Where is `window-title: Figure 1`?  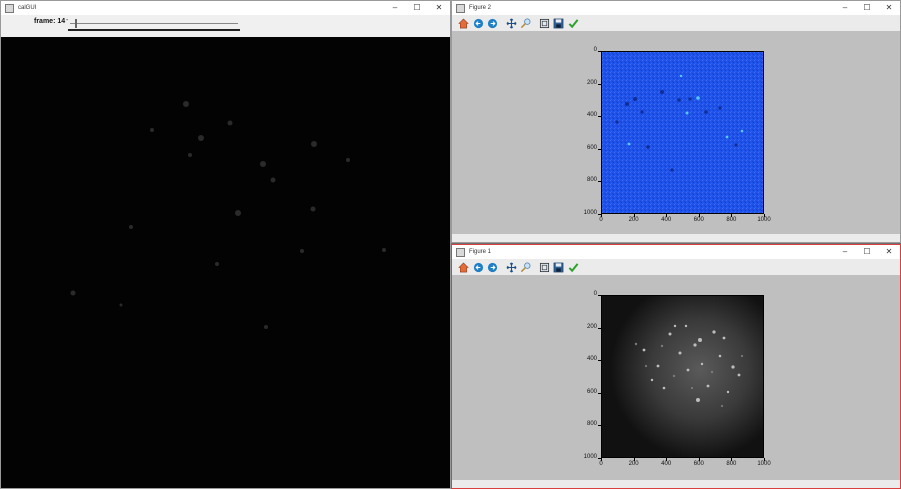 window-title: Figure 1 is located at coordinates (480, 252).